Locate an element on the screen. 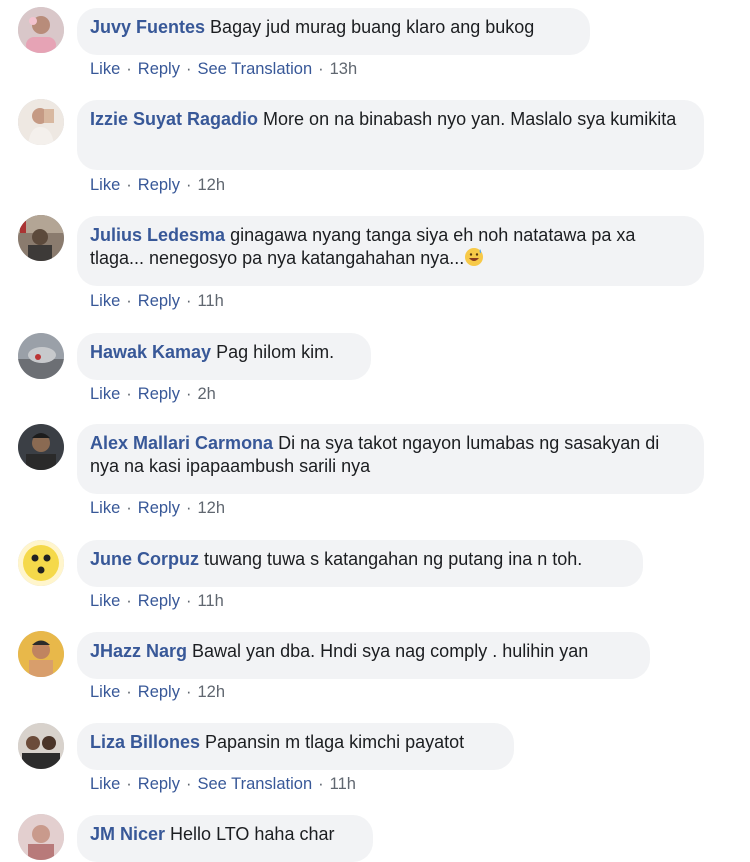  comment-actions: Like · Reply · See Translation · 11h is located at coordinates (223, 784).